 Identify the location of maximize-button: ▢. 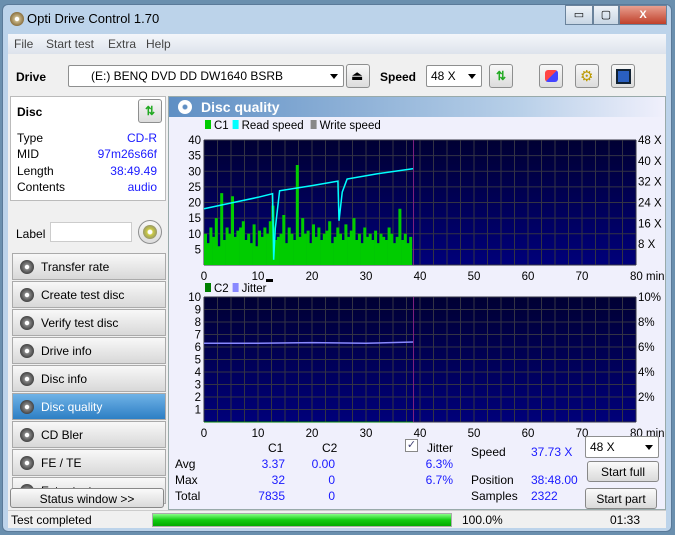
(606, 15).